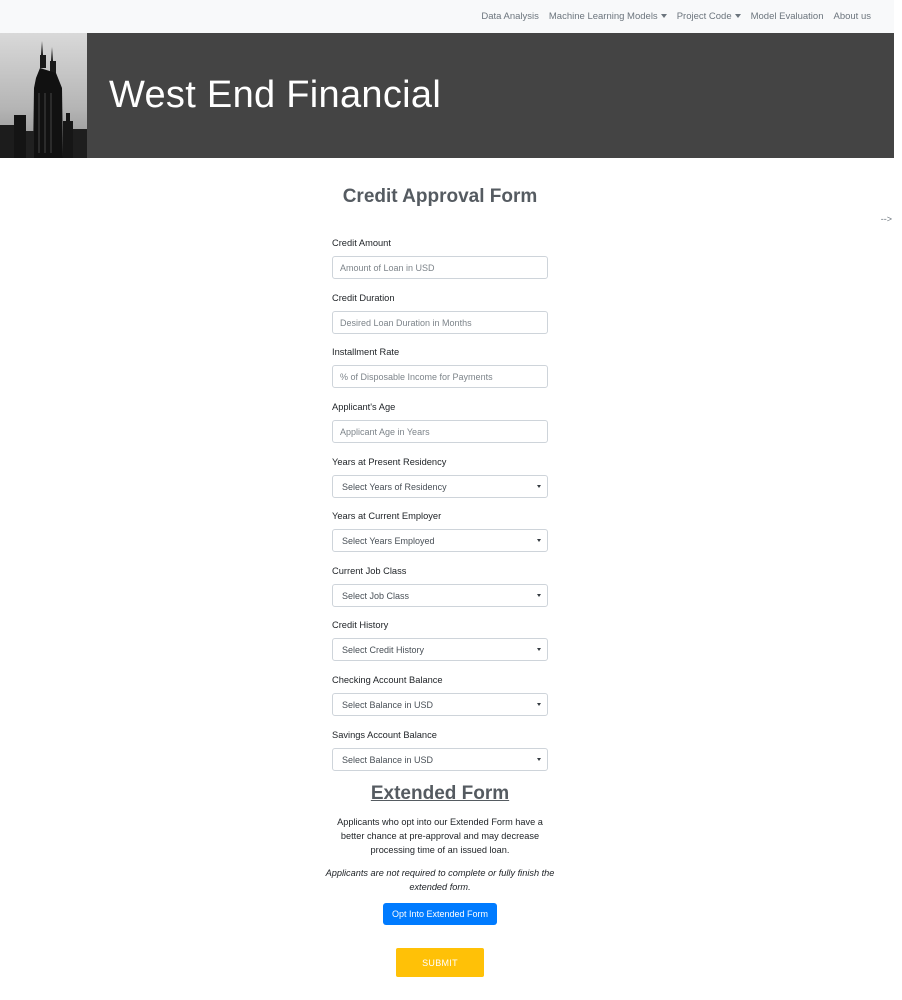  Describe the element at coordinates (389, 462) in the screenshot. I see `residency-years-label: Years at Present Residency` at that location.